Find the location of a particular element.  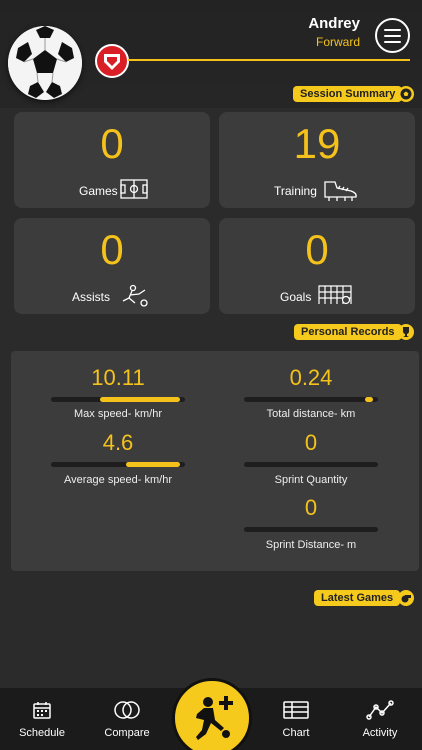

games-card: 0 Games is located at coordinates (112, 160).